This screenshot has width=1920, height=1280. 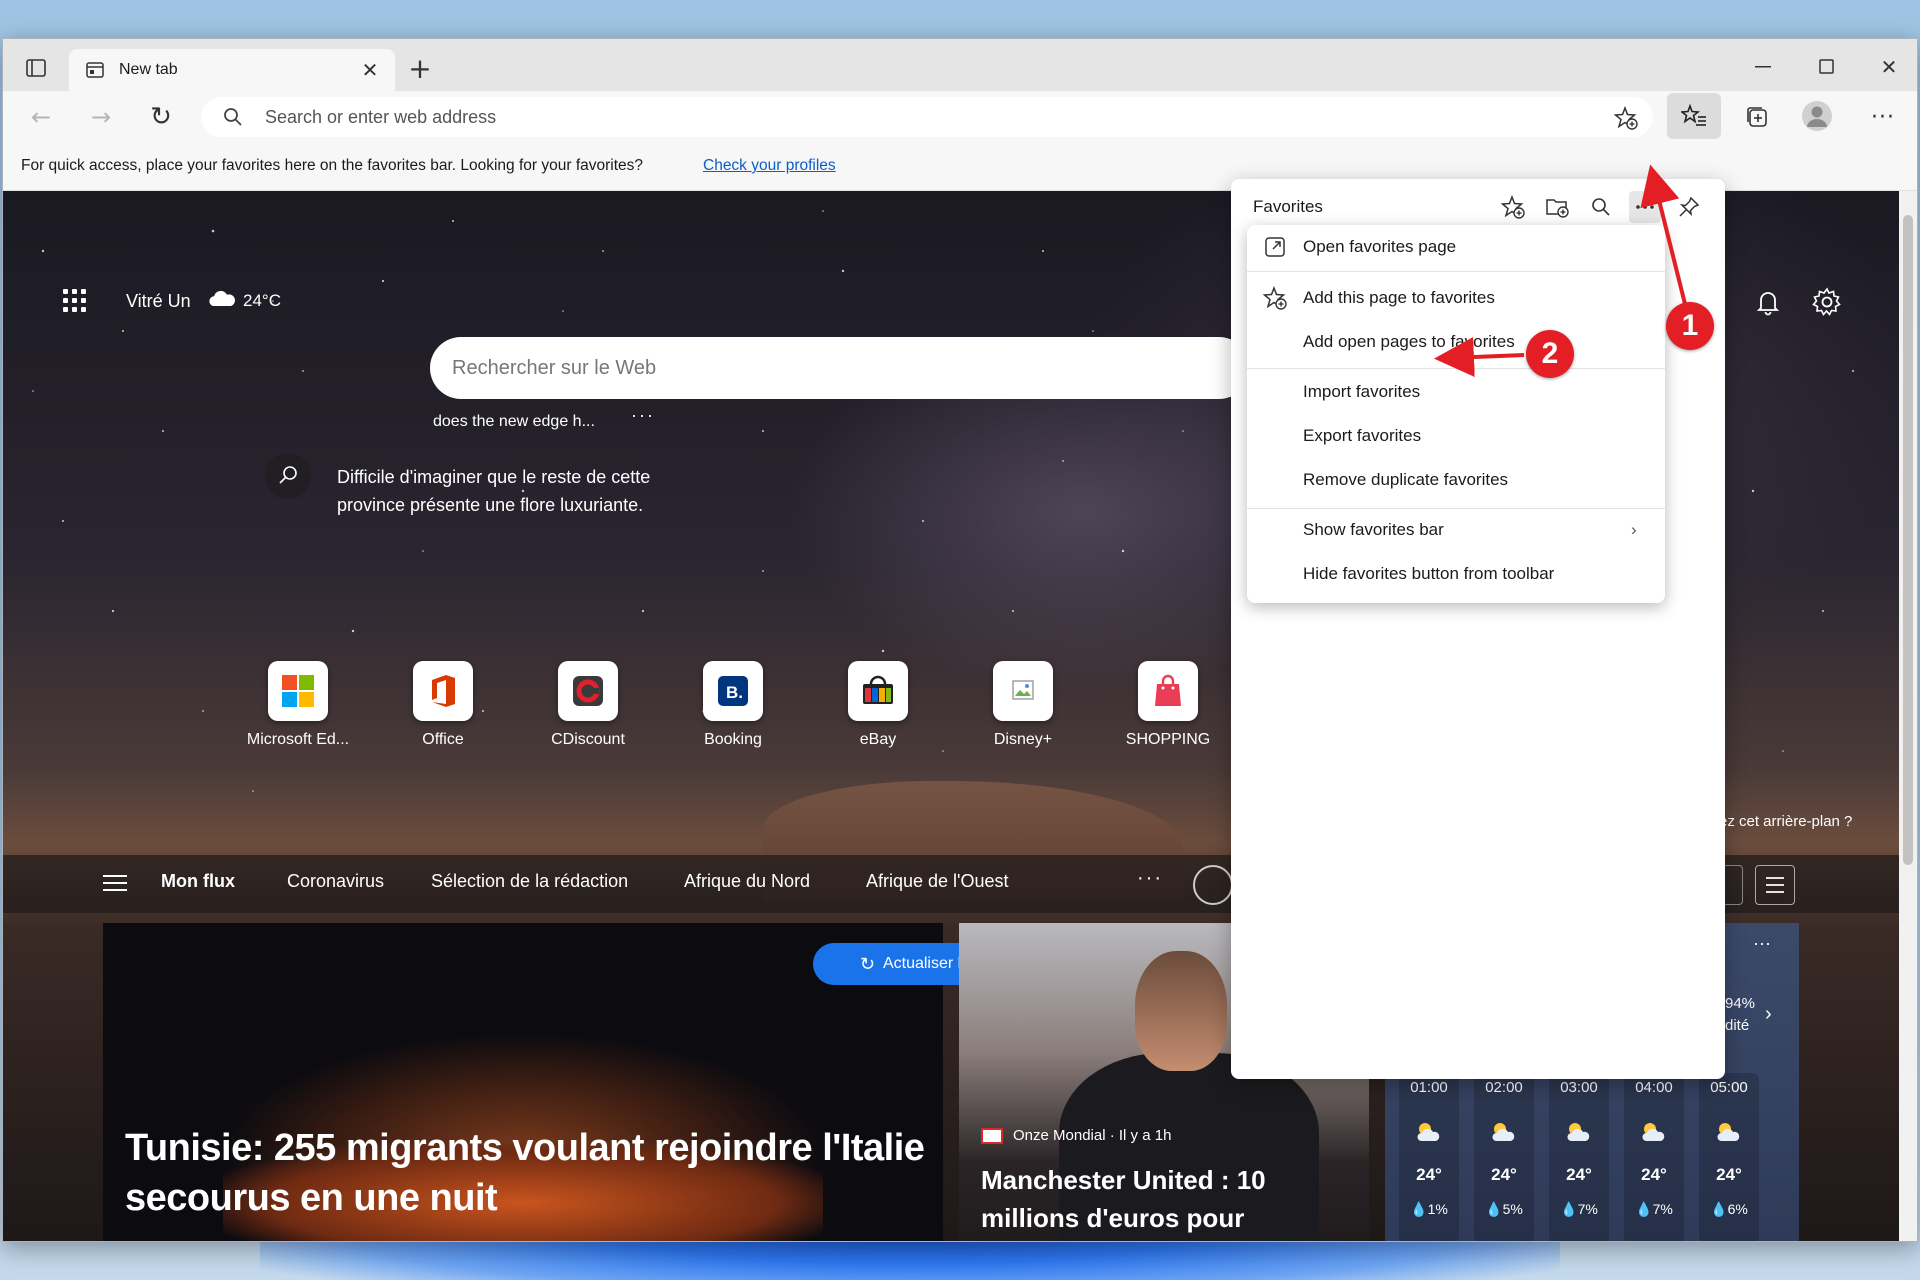 What do you see at coordinates (734, 692) in the screenshot?
I see `svg-text: B.` at bounding box center [734, 692].